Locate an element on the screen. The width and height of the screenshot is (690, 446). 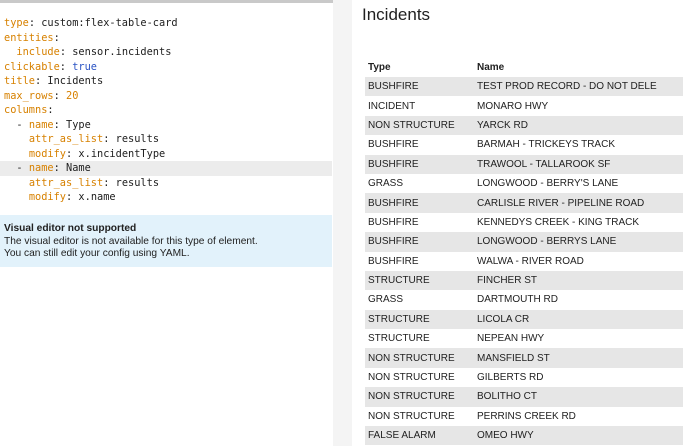
cell-name: YARCK RD is located at coordinates (502, 125).